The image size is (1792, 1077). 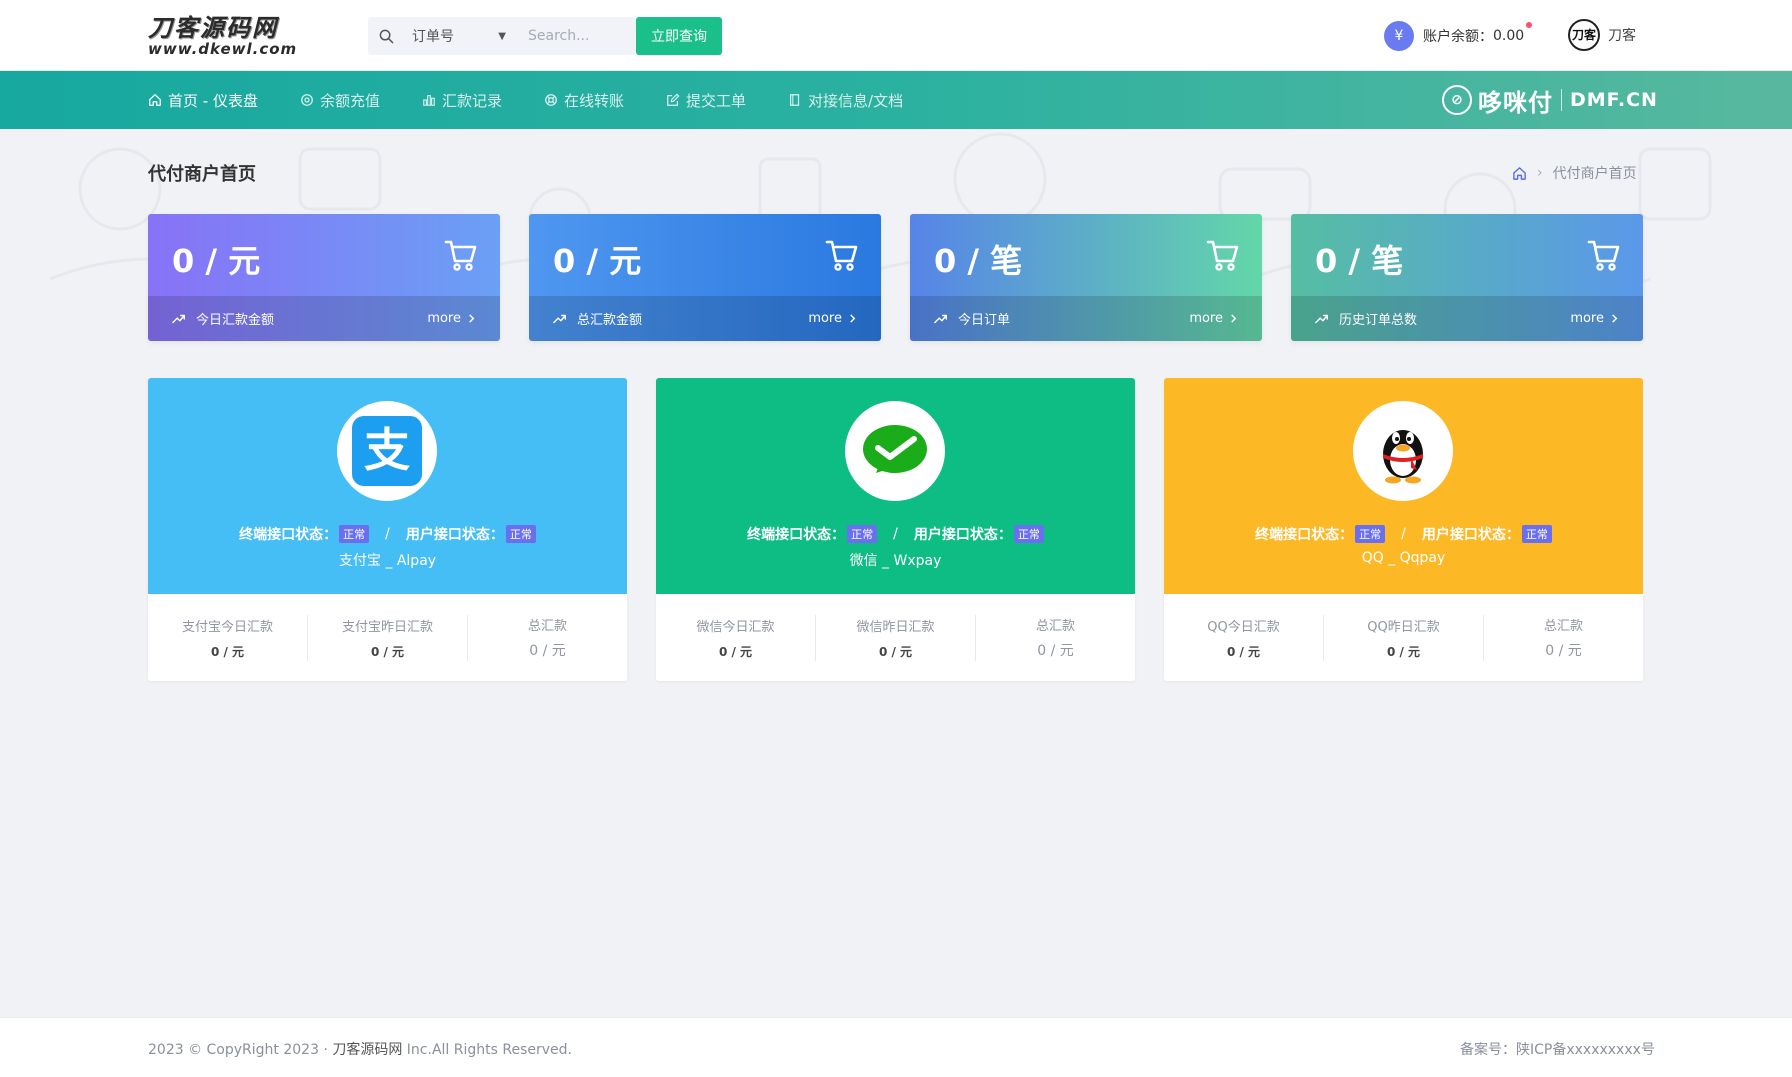 What do you see at coordinates (1622, 36) in the screenshot?
I see `username: 刀客` at bounding box center [1622, 36].